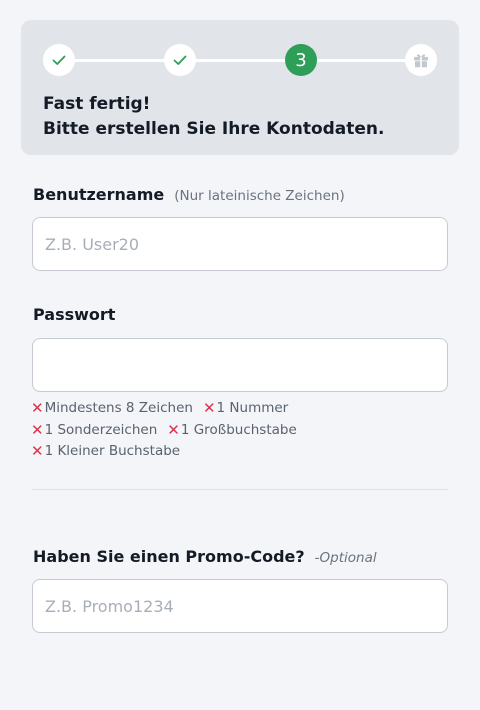  I want to click on password-label-row: Passwort, so click(74, 314).